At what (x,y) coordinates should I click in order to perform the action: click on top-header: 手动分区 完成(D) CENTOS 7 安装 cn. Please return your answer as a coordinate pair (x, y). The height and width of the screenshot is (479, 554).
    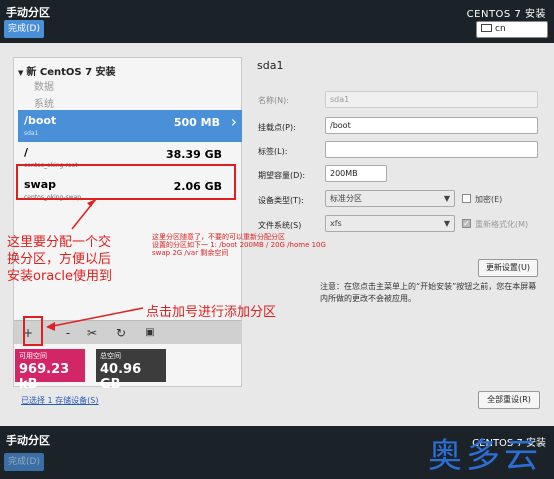
    Looking at the image, I should click on (277, 21).